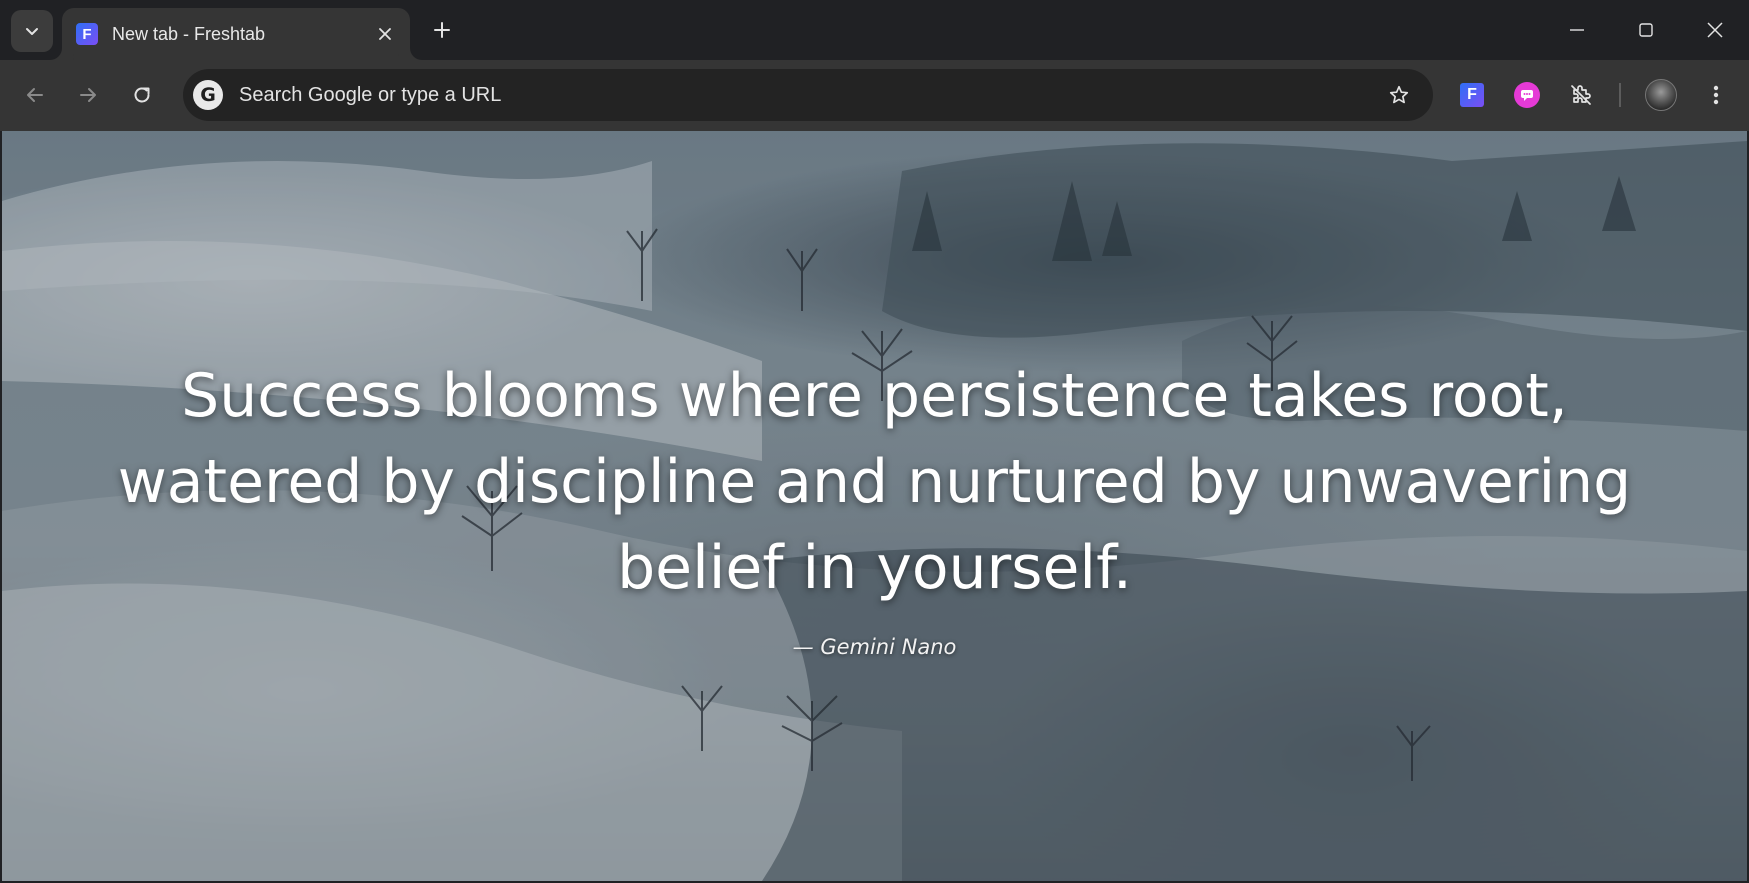 The height and width of the screenshot is (883, 1749). I want to click on freshtab-favicon-icon: F, so click(87, 34).